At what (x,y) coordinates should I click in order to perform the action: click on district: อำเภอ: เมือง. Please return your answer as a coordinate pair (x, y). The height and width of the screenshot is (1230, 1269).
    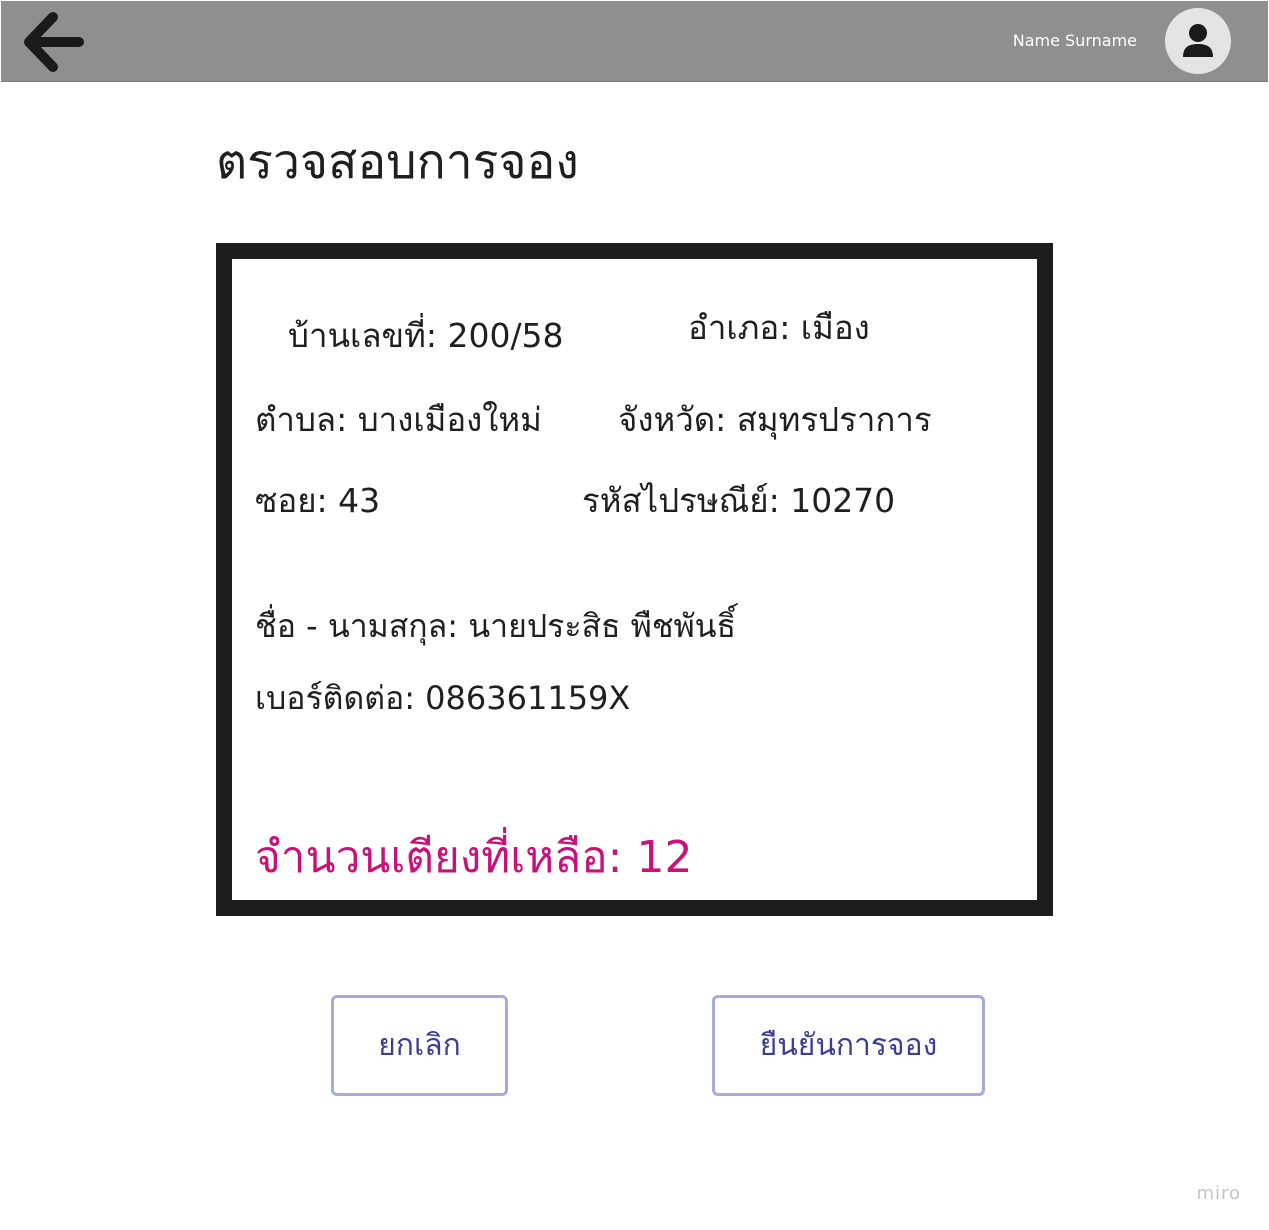
    Looking at the image, I should click on (779, 327).